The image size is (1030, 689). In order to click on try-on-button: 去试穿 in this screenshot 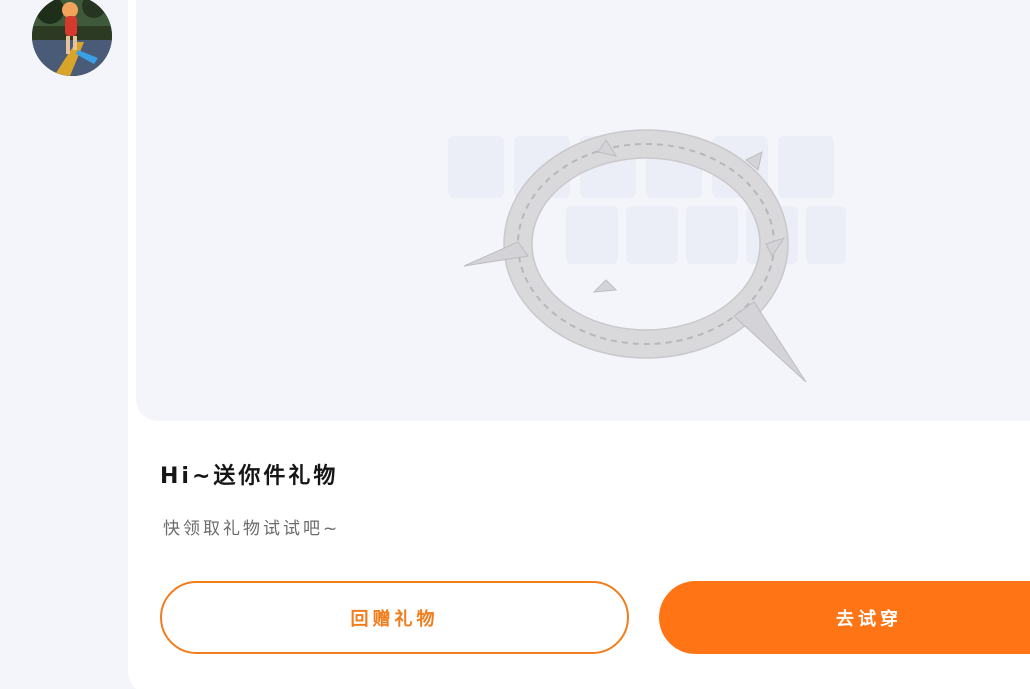, I will do `click(844, 617)`.